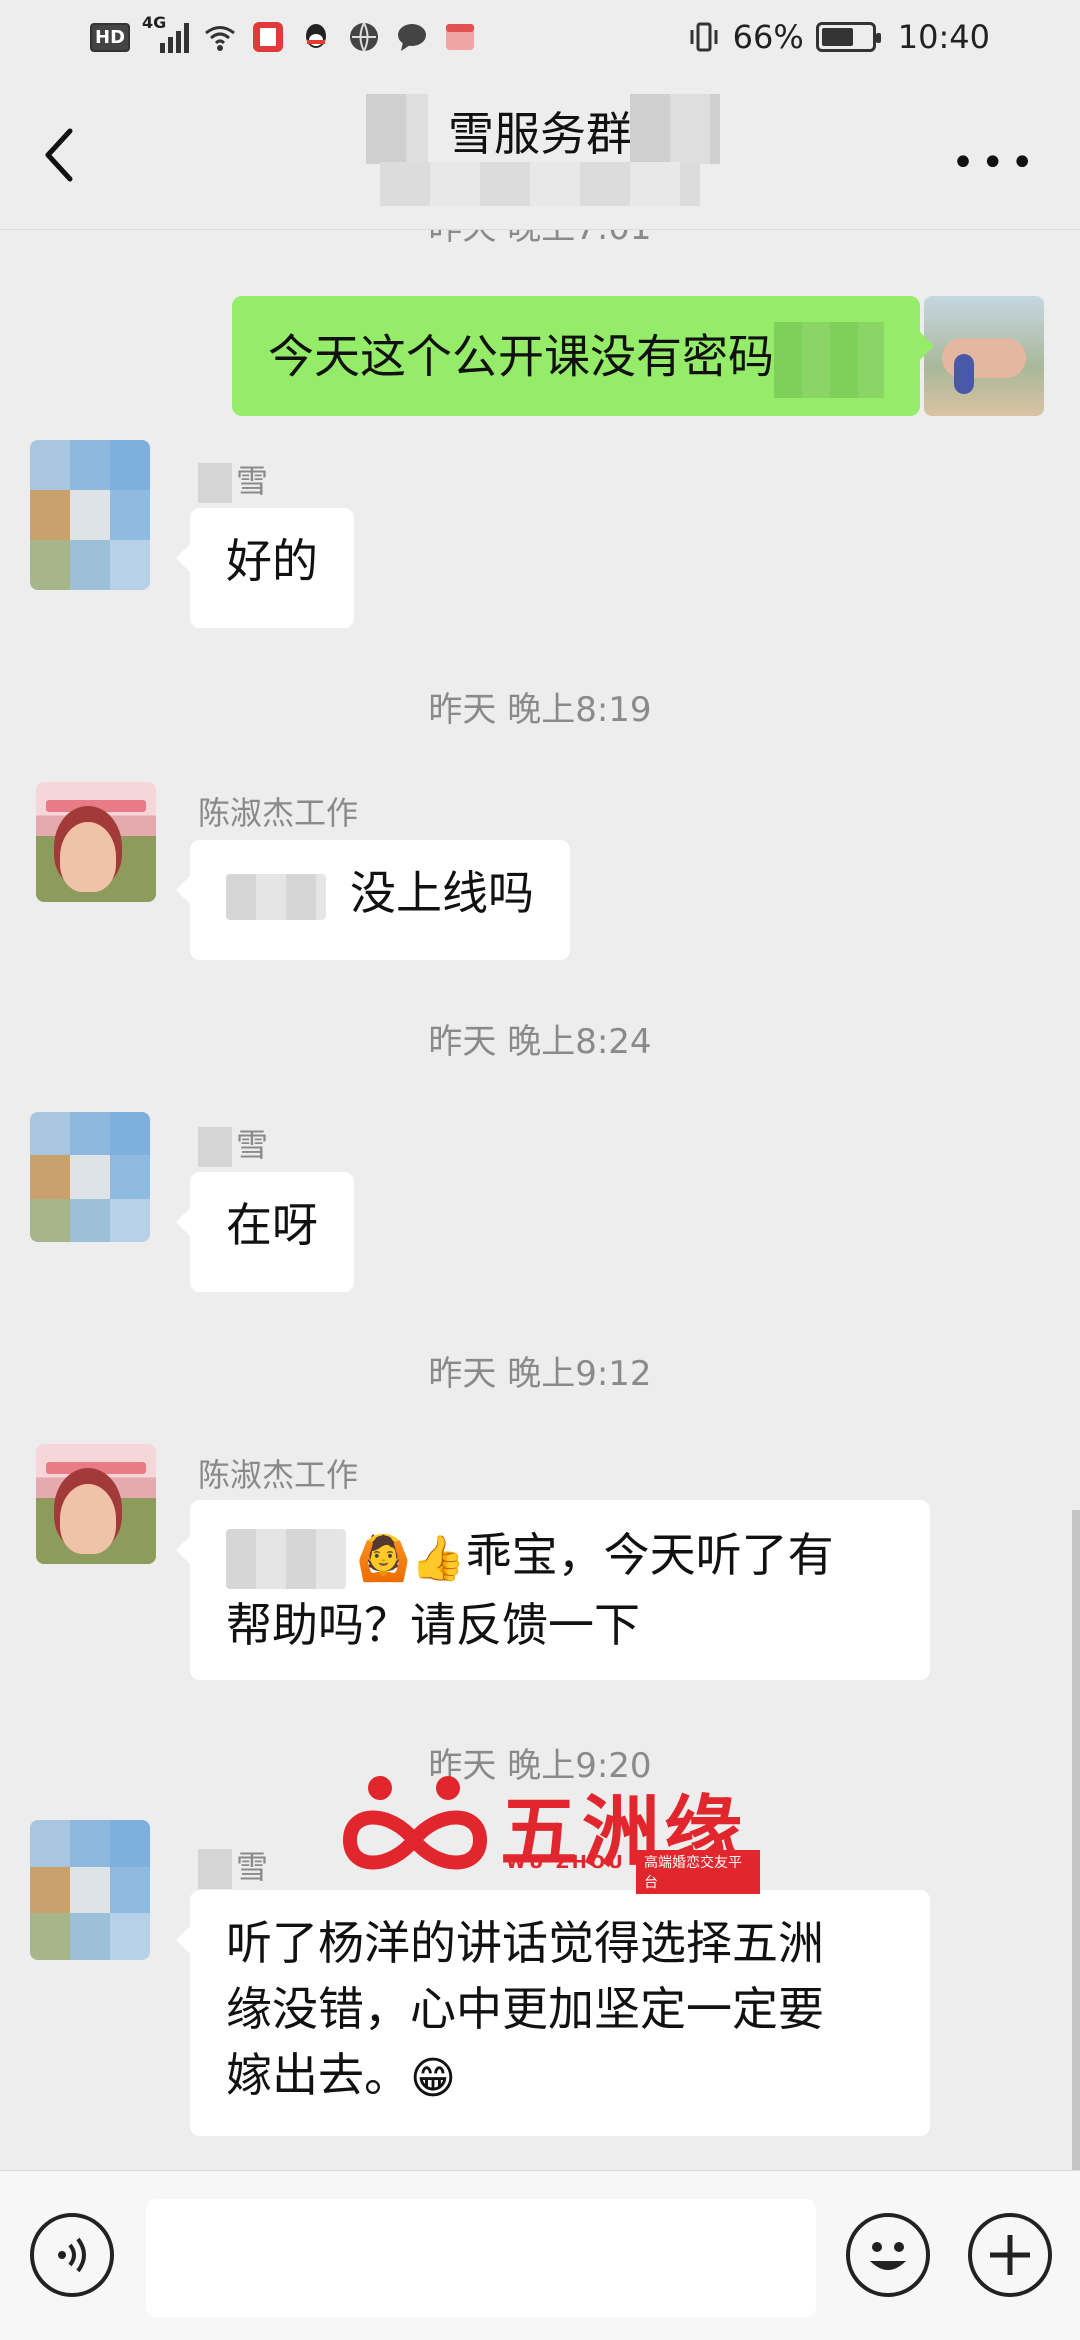  Describe the element at coordinates (1076, 1840) in the screenshot. I see `scrollbar` at that location.